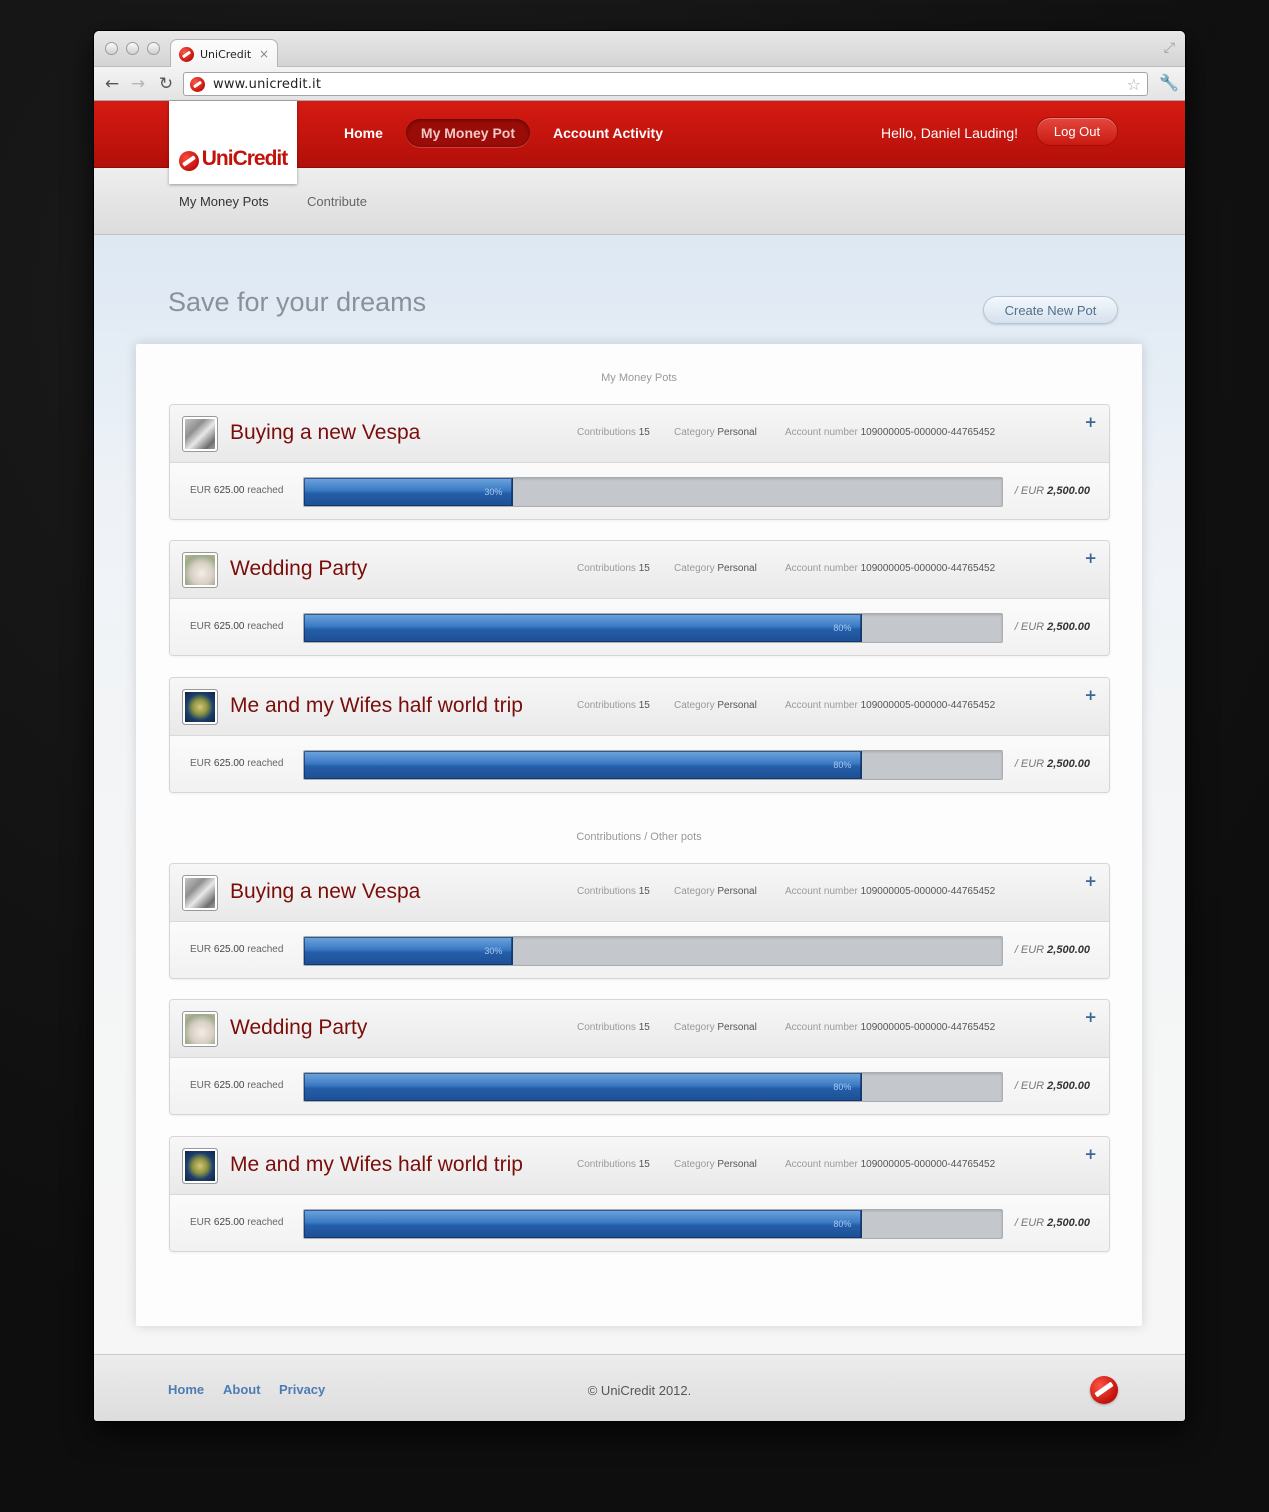  What do you see at coordinates (1050, 310) in the screenshot?
I see `create-new-pot-button: Create New Pot` at bounding box center [1050, 310].